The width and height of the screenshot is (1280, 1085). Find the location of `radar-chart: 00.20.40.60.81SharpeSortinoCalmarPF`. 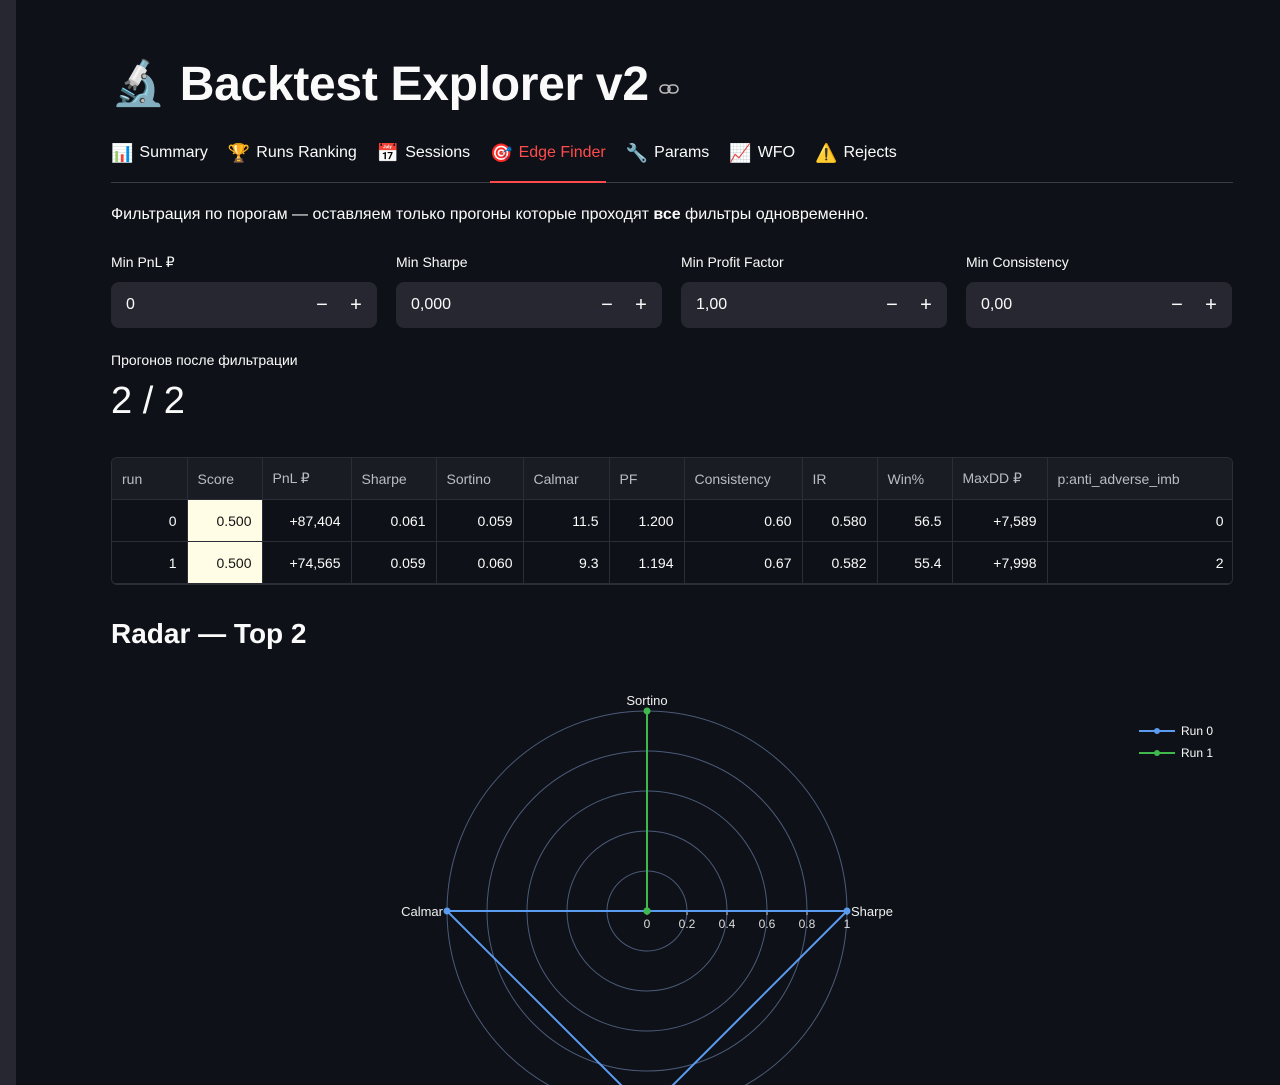

radar-chart: 00.20.40.60.81SharpeSortinoCalmarPF is located at coordinates (647, 889).